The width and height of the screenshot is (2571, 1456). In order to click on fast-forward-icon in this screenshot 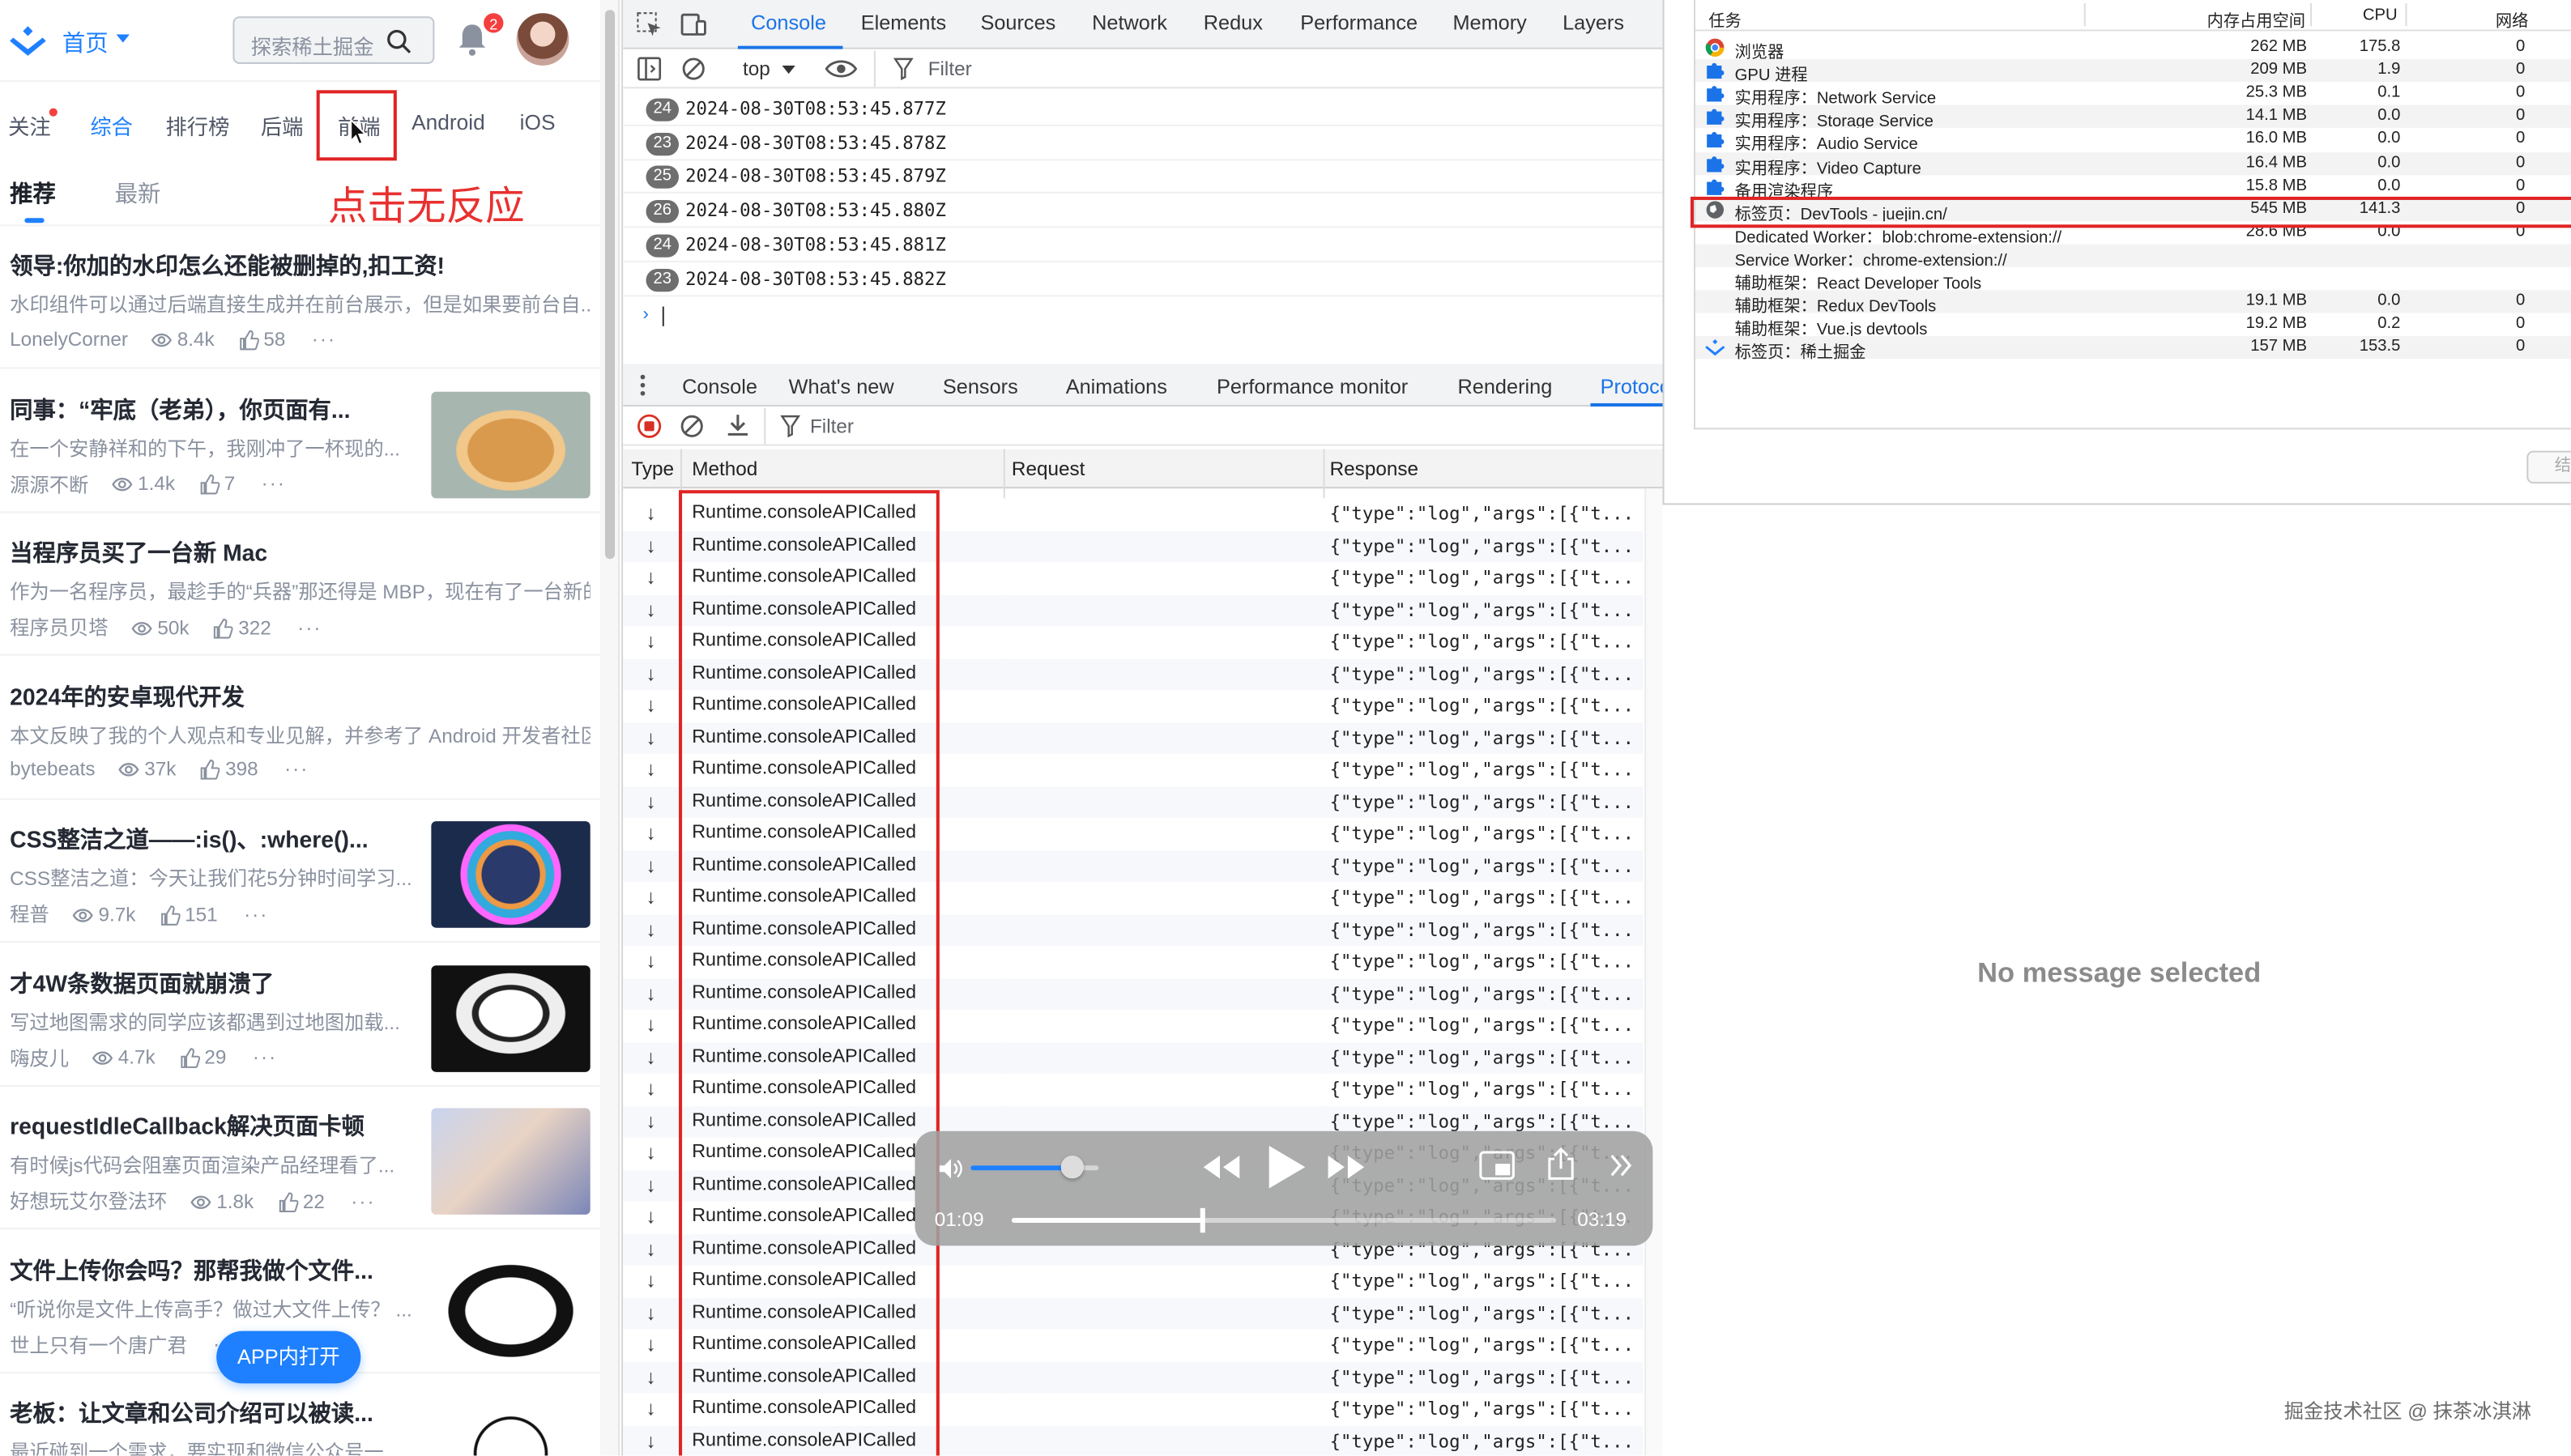, I will do `click(1347, 1167)`.